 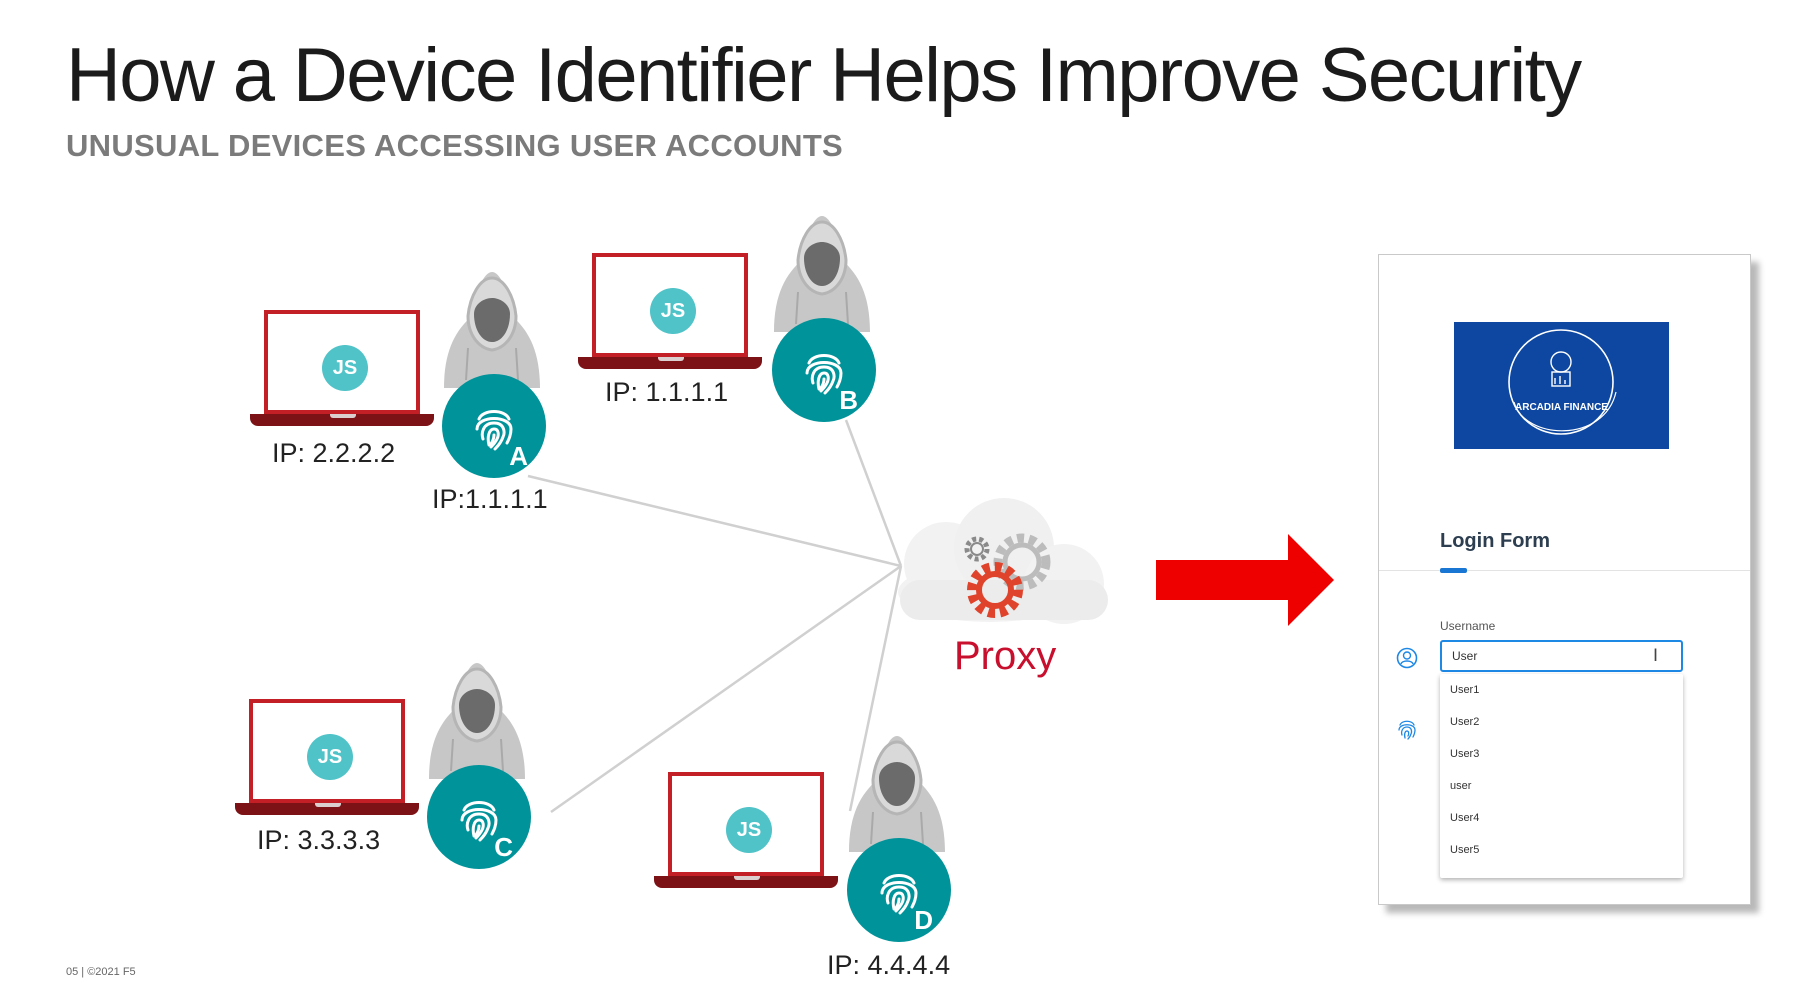 I want to click on fingerprint-badge-c: C, so click(x=479, y=817).